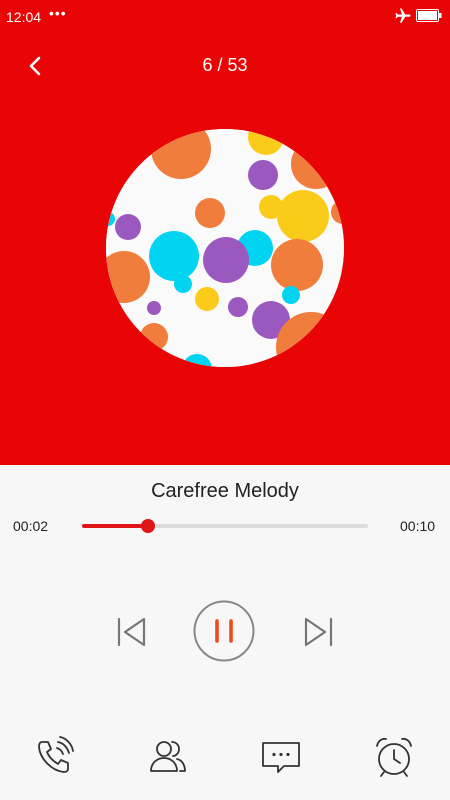 This screenshot has width=450, height=800. What do you see at coordinates (131, 632) in the screenshot?
I see `skip-previous-icon` at bounding box center [131, 632].